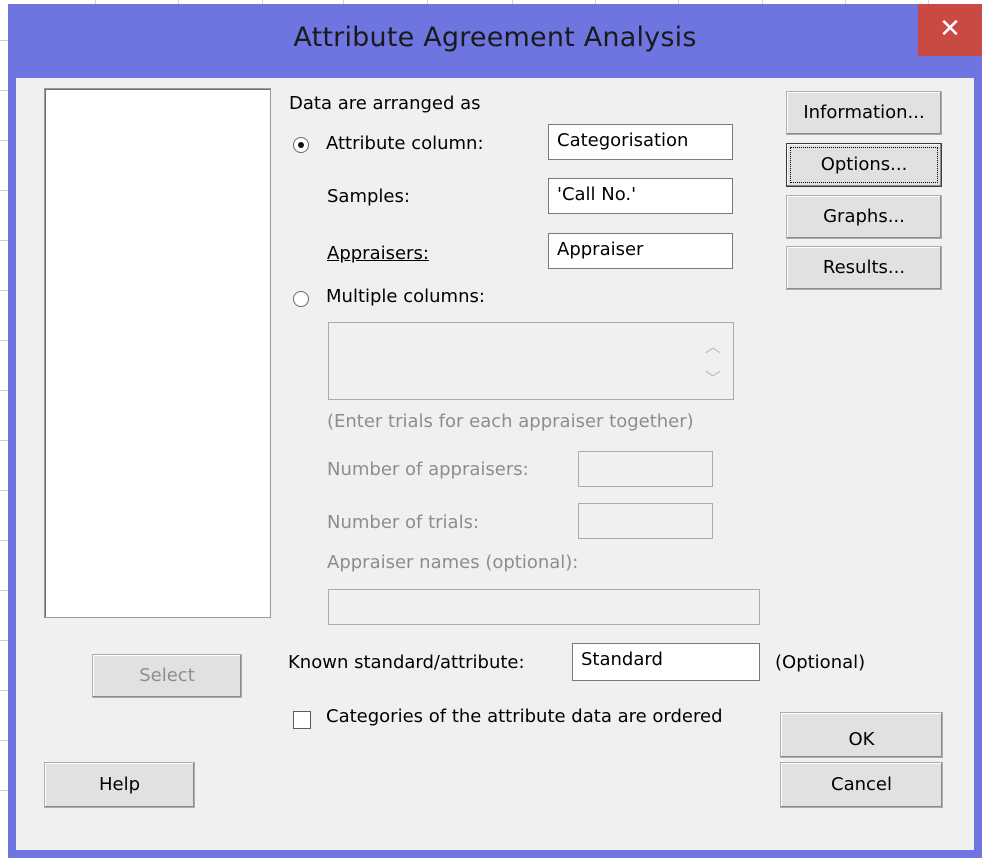 Image resolution: width=982 pixels, height=858 pixels. Describe the element at coordinates (820, 662) in the screenshot. I see `known-standard-optional: (Optional)` at that location.